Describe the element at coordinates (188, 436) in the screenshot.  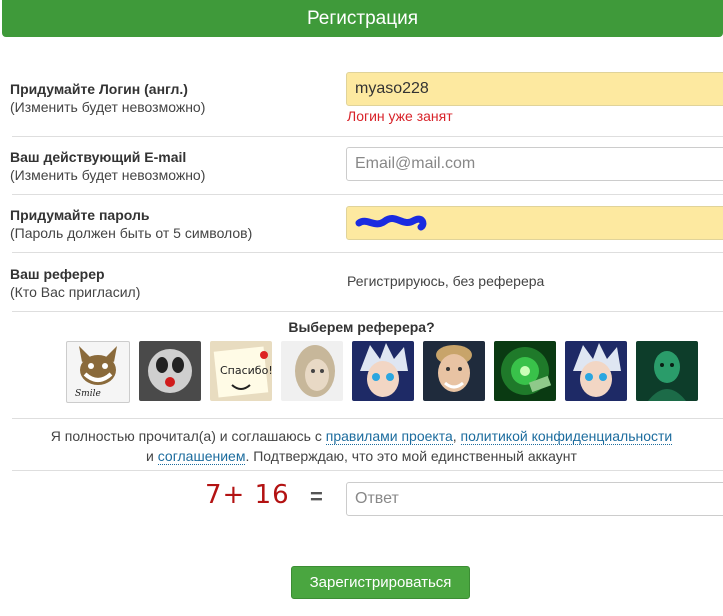
I see `agreement-text-part: Я полностью прочитал(а) и соглашаюсь с` at that location.